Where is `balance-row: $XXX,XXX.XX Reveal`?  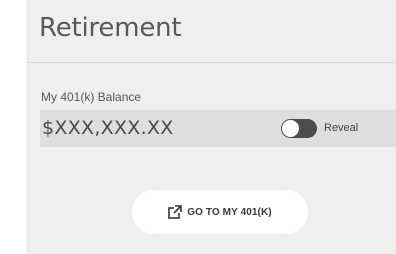 balance-row: $XXX,XXX.XX Reveal is located at coordinates (218, 128).